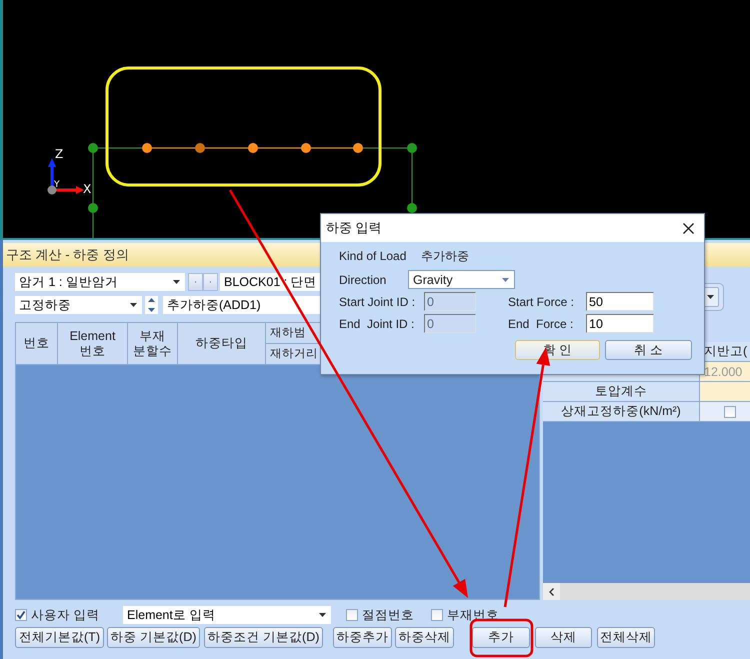  What do you see at coordinates (263, 637) in the screenshot?
I see `button: 하중조건 기본값(D)` at bounding box center [263, 637].